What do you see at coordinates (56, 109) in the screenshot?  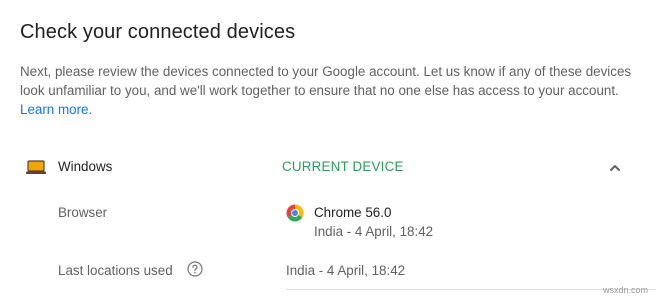 I see `learn-more-link: Learn more.` at bounding box center [56, 109].